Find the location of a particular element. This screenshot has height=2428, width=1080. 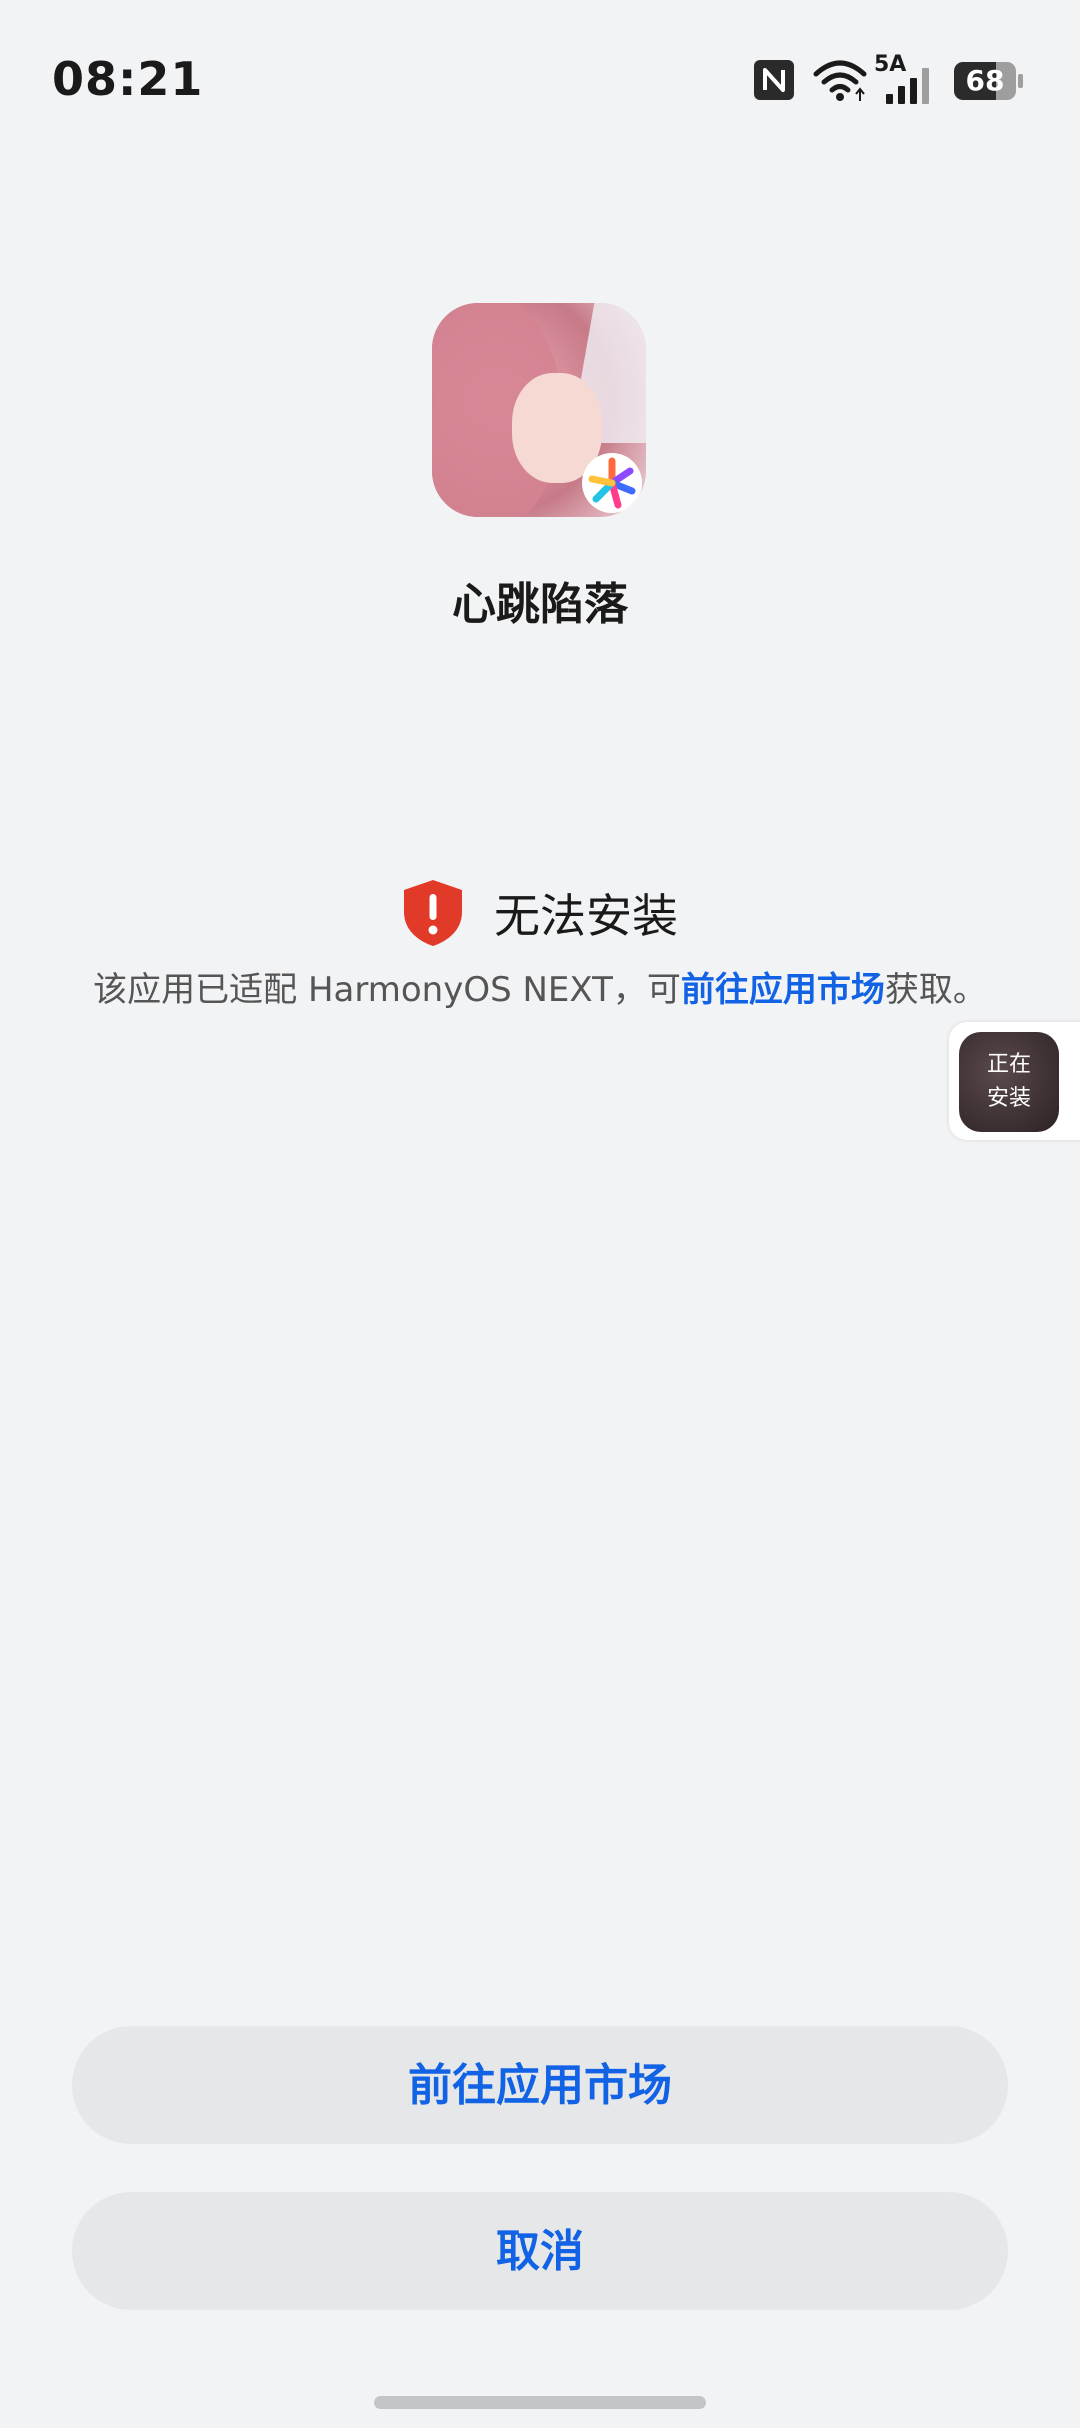

home-indicator is located at coordinates (540, 2402).